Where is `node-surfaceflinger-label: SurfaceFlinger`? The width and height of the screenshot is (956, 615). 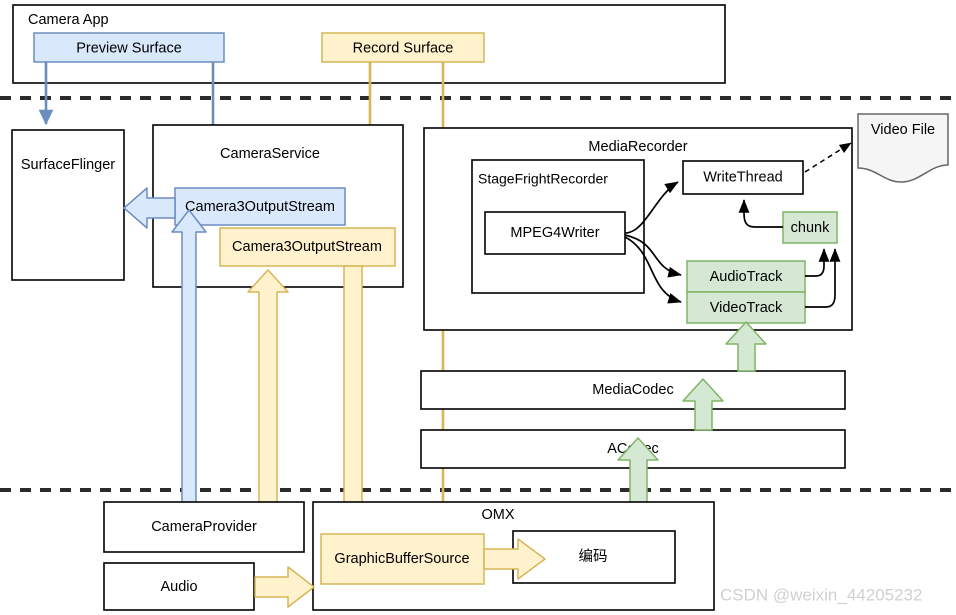 node-surfaceflinger-label: SurfaceFlinger is located at coordinates (68, 165).